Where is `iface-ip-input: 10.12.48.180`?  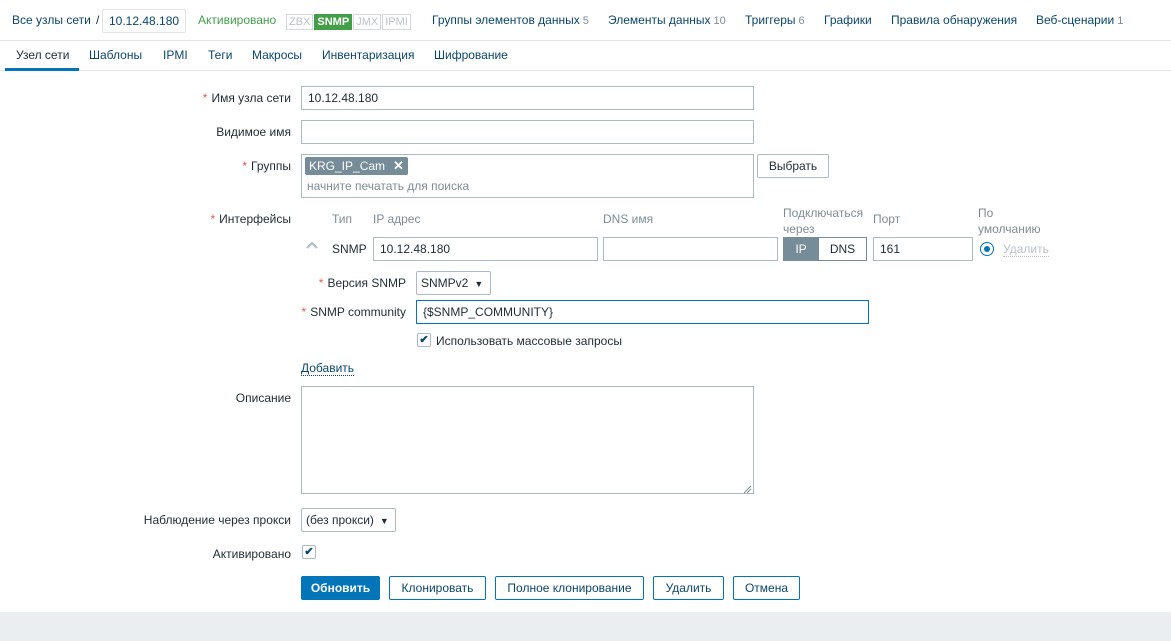
iface-ip-input: 10.12.48.180 is located at coordinates (485, 249).